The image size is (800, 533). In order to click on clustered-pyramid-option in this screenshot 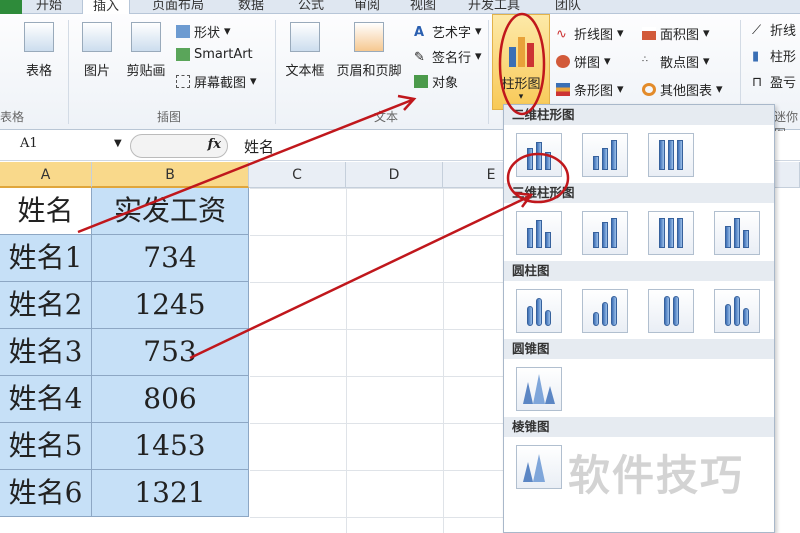, I will do `click(539, 467)`.